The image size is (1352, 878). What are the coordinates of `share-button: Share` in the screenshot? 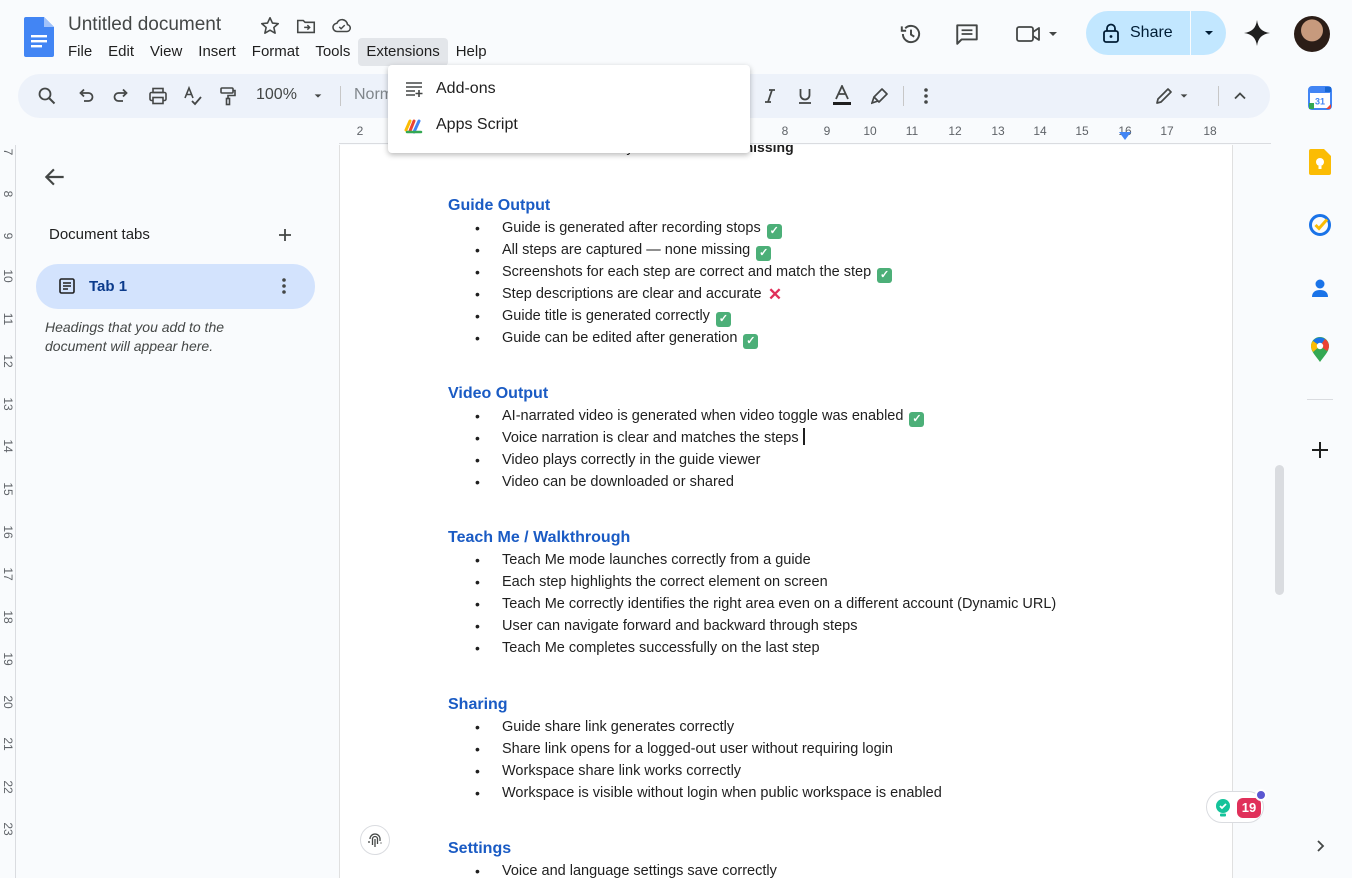 It's located at (1138, 33).